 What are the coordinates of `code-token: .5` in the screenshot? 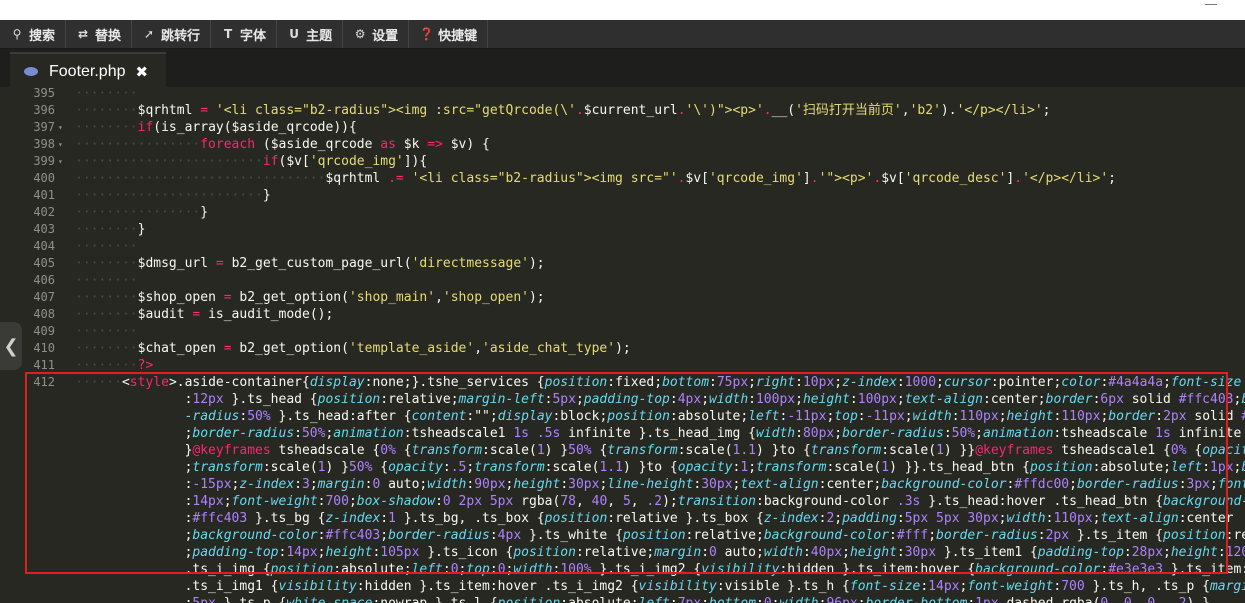 It's located at (458, 467).